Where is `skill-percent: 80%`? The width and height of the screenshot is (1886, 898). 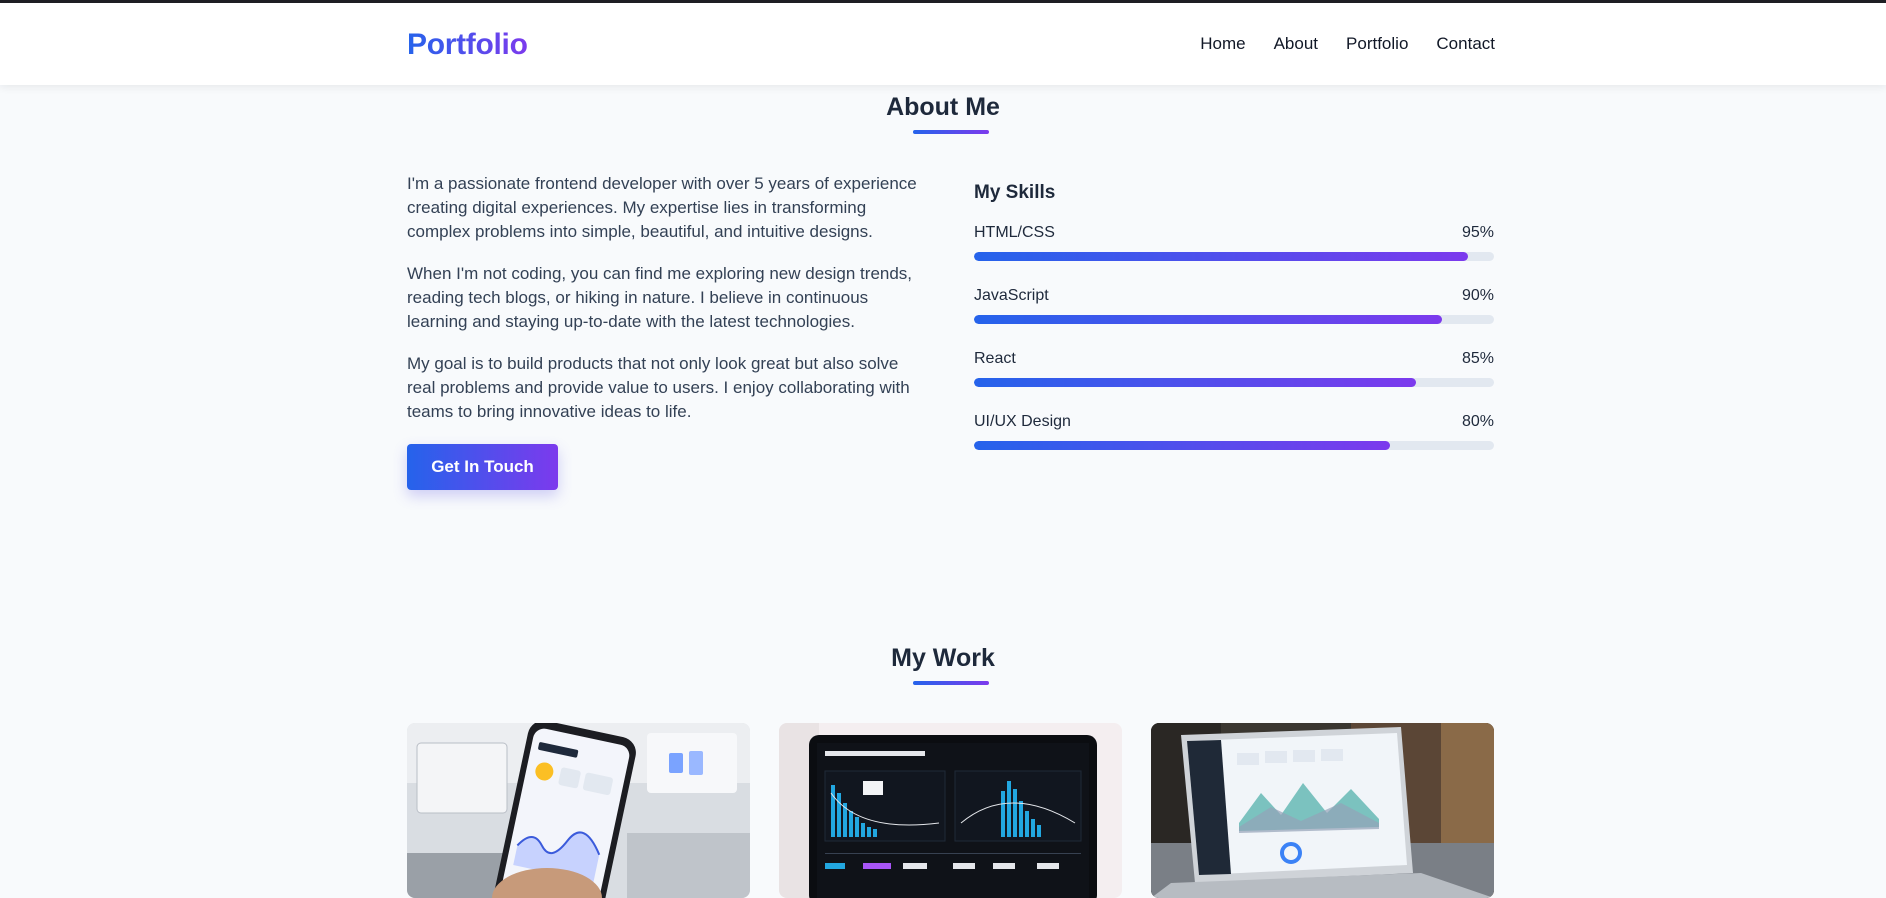
skill-percent: 80% is located at coordinates (1477, 421).